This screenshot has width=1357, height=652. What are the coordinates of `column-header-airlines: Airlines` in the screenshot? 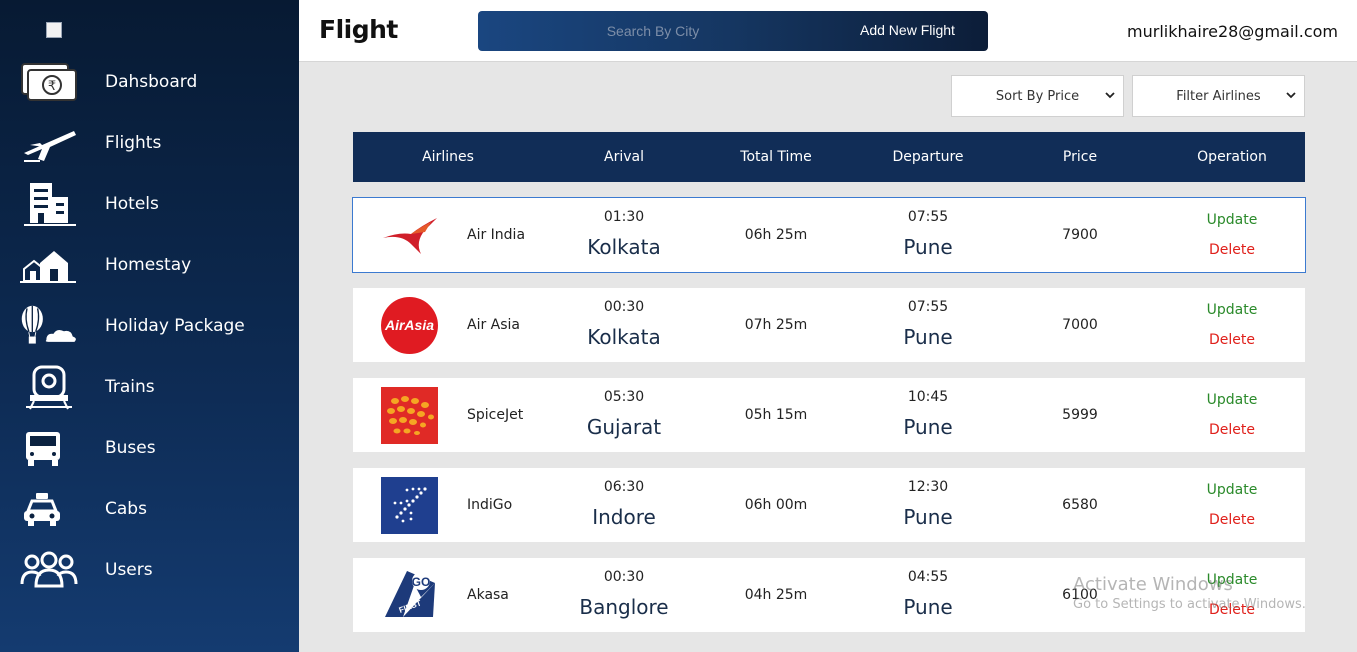 It's located at (448, 157).